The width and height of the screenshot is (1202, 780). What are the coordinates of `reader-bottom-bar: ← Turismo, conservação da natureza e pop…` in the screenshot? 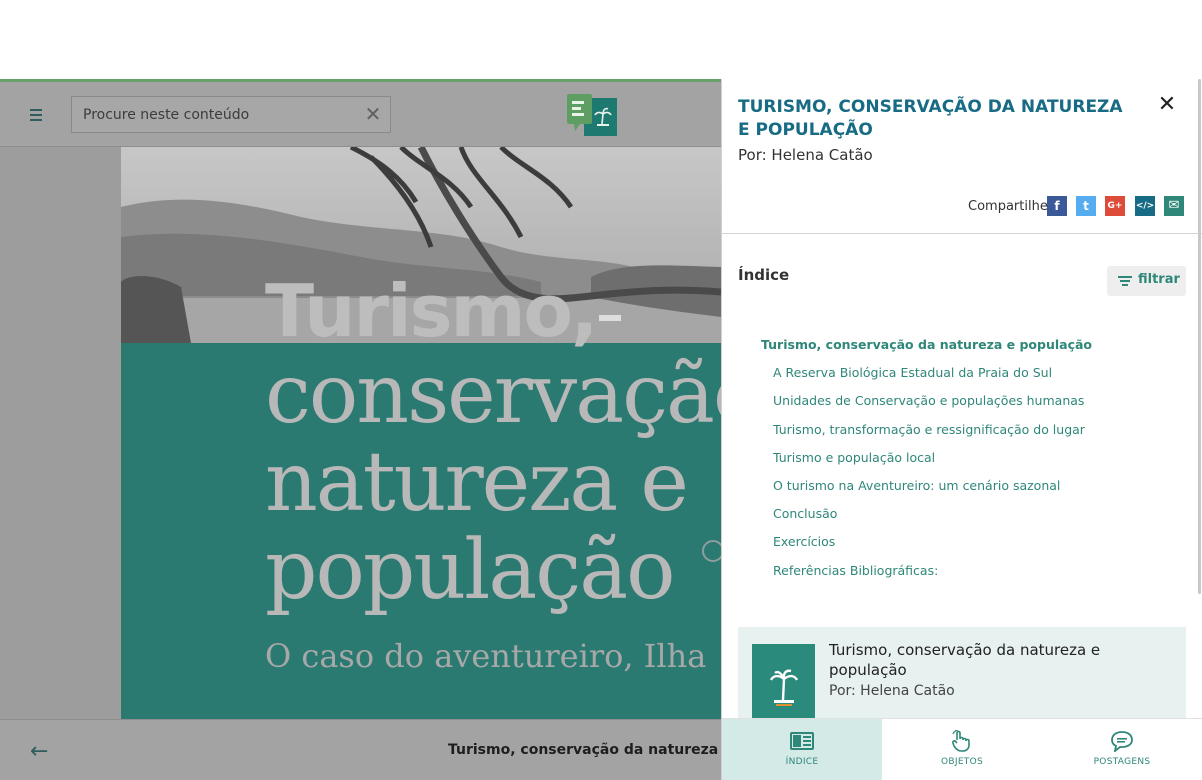 It's located at (360, 749).